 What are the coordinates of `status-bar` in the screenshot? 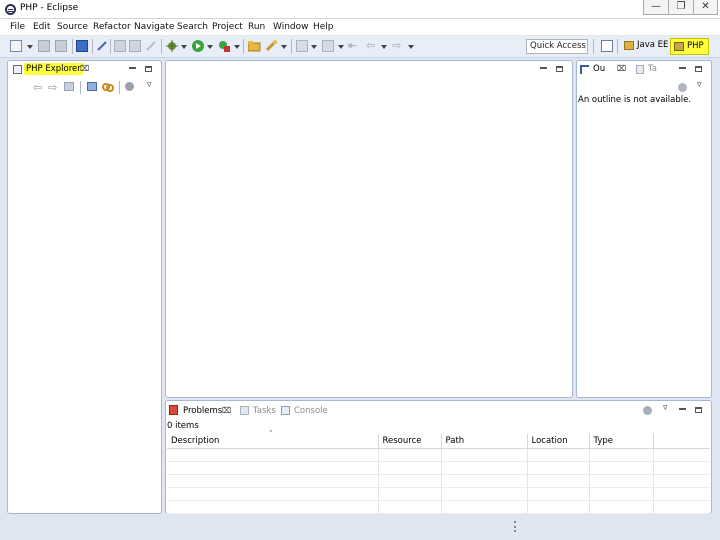 It's located at (360, 528).